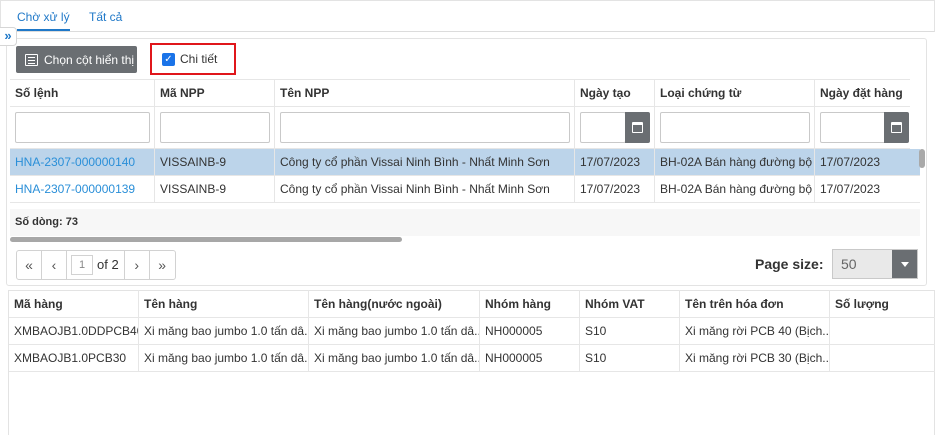  I want to click on col-header-ten-hang: Tên hàng, so click(224, 304).